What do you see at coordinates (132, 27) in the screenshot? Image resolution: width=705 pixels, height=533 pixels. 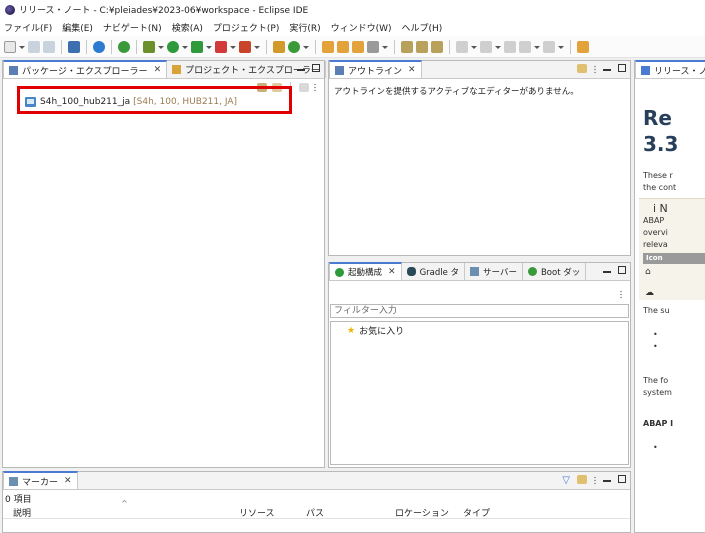 I see `menu-navigate: ナビゲート(N)` at bounding box center [132, 27].